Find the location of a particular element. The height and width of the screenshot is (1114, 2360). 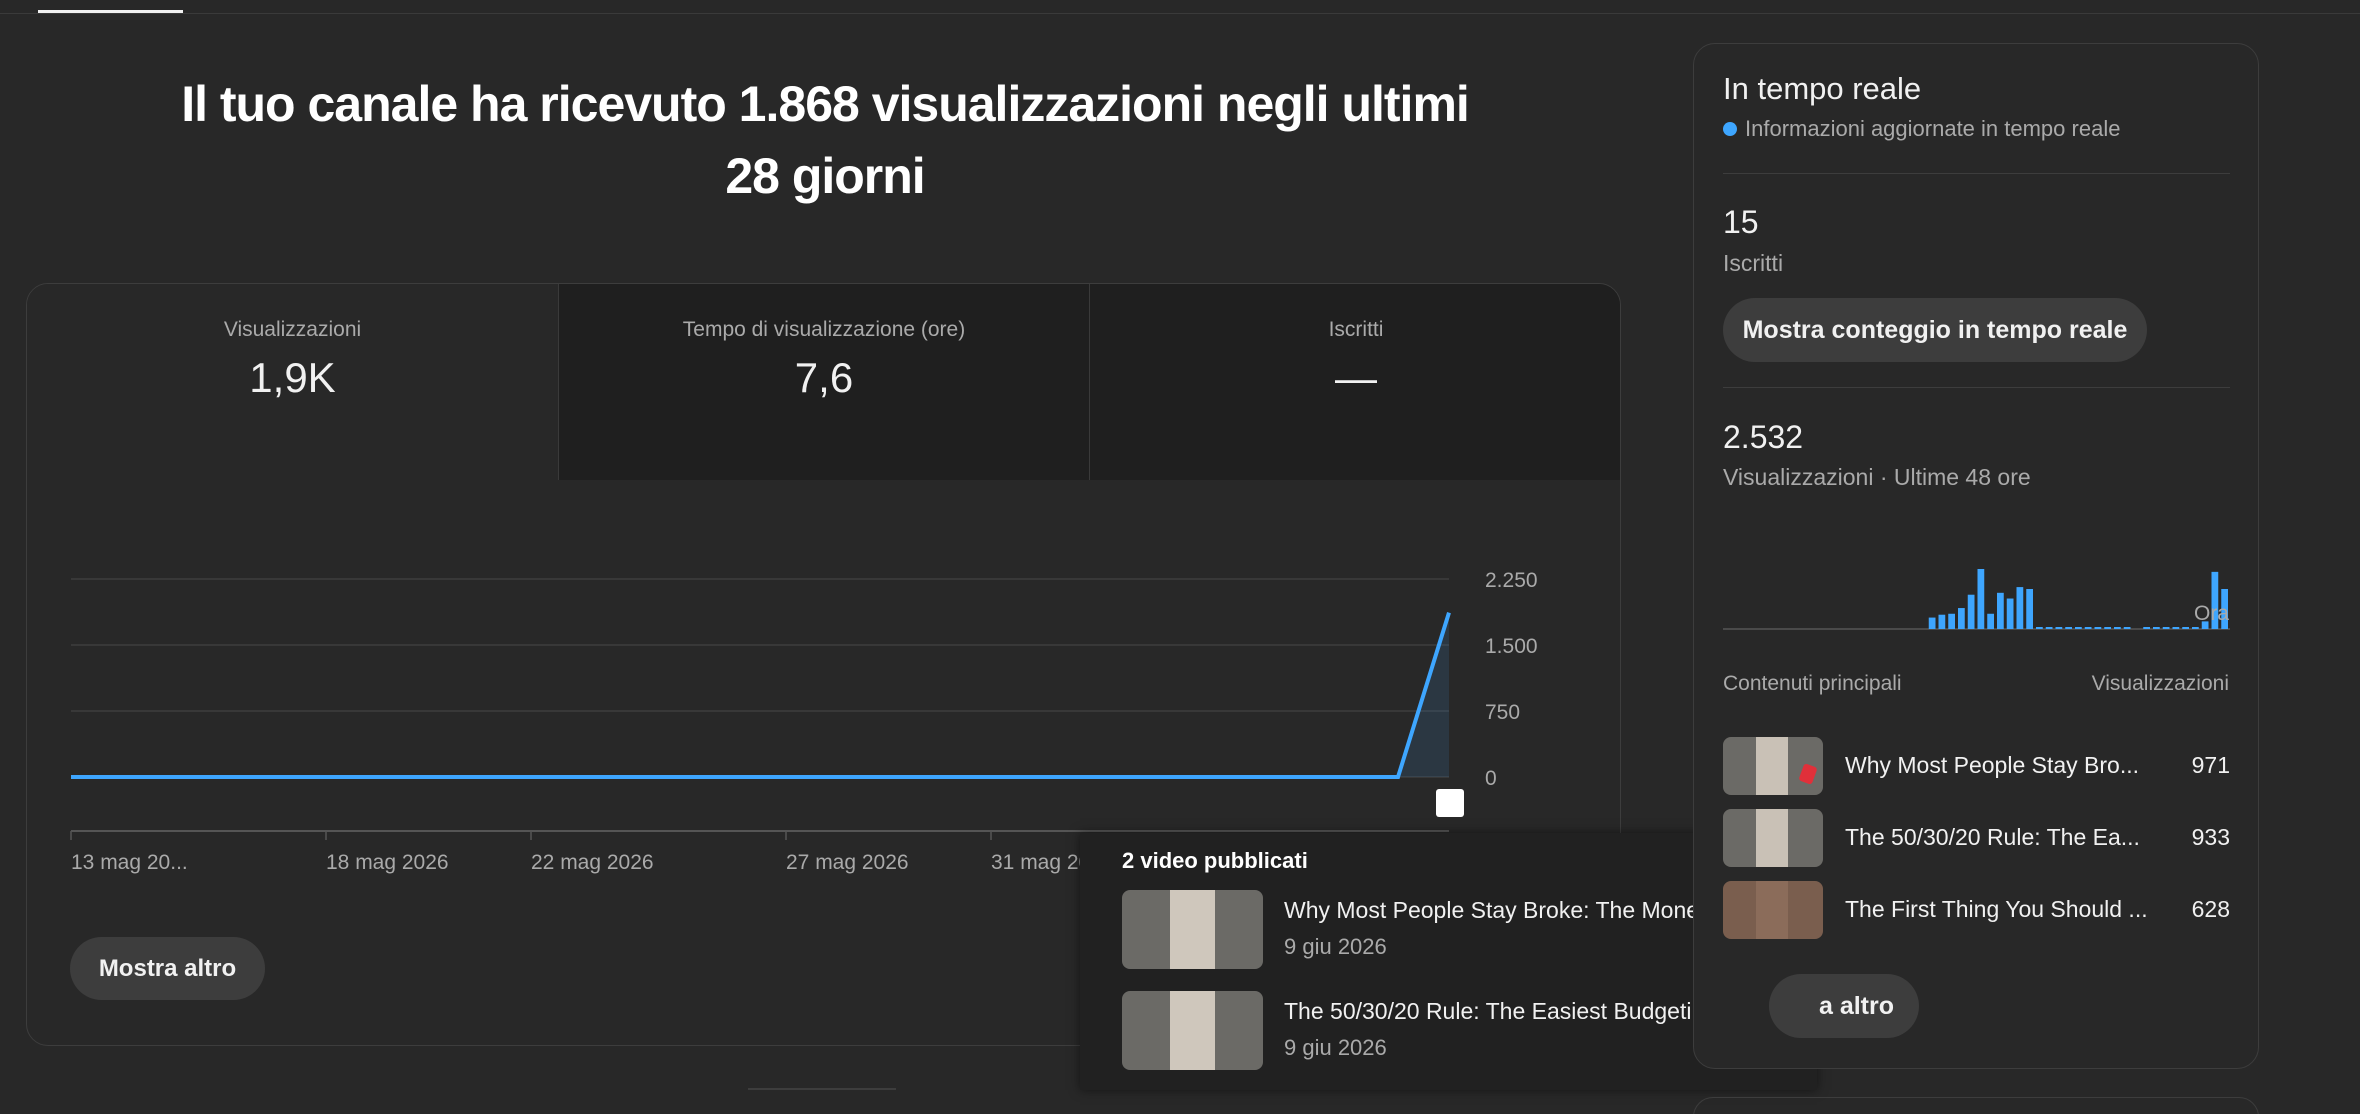

top-content-row: The First Thing You Should ... 628 is located at coordinates (1976, 911).